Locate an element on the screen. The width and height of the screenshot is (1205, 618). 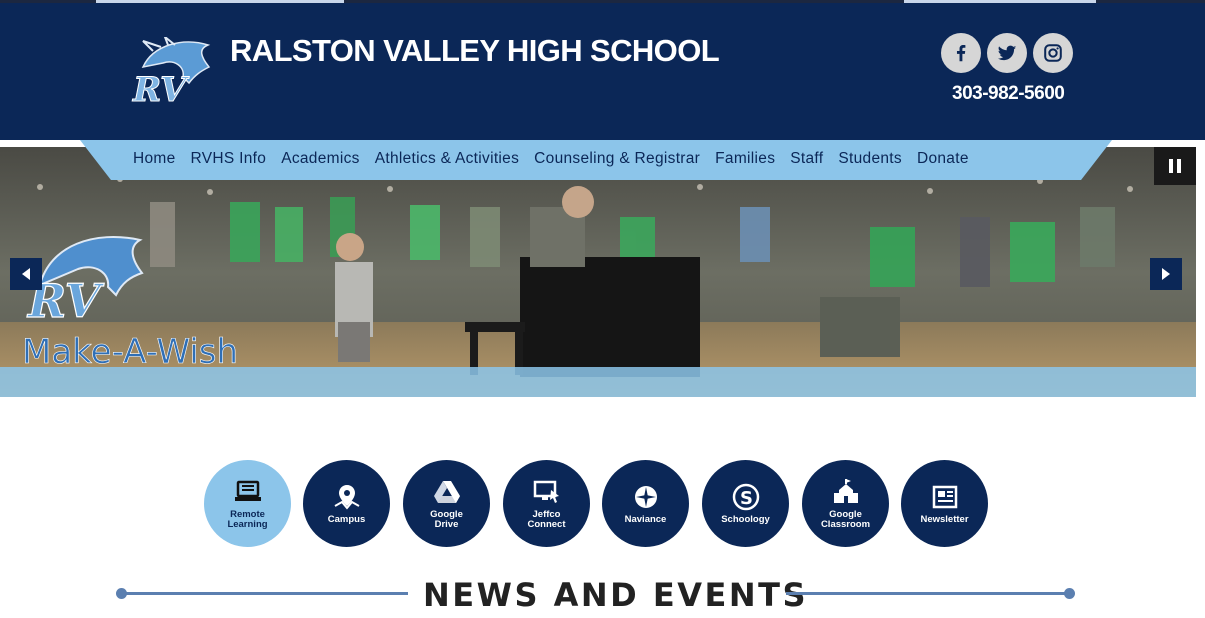
quick-link-google-drive: Google Drive is located at coordinates (446, 503).